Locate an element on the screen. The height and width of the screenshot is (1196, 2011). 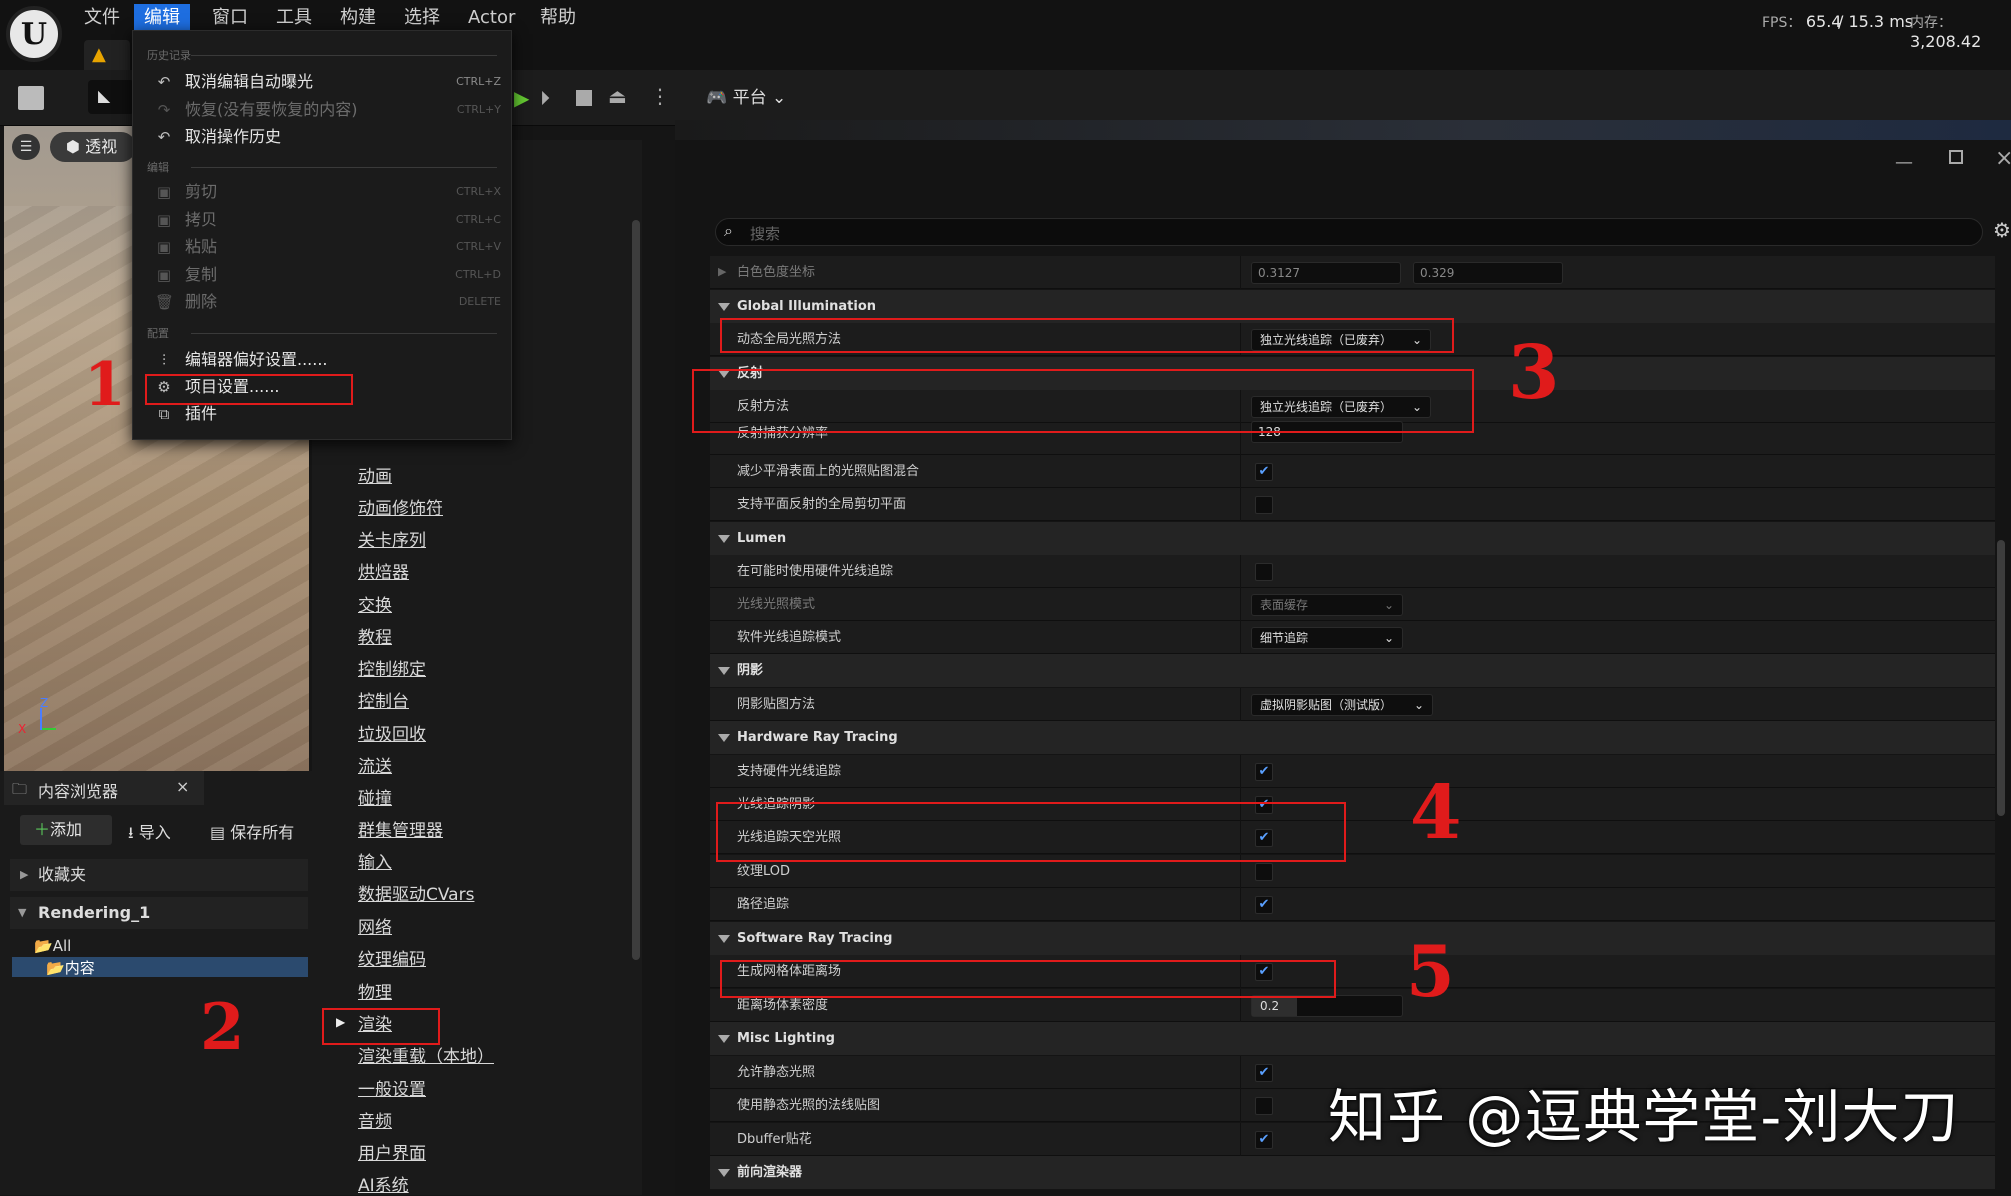
add-button: ＋添加 is located at coordinates (66, 830).